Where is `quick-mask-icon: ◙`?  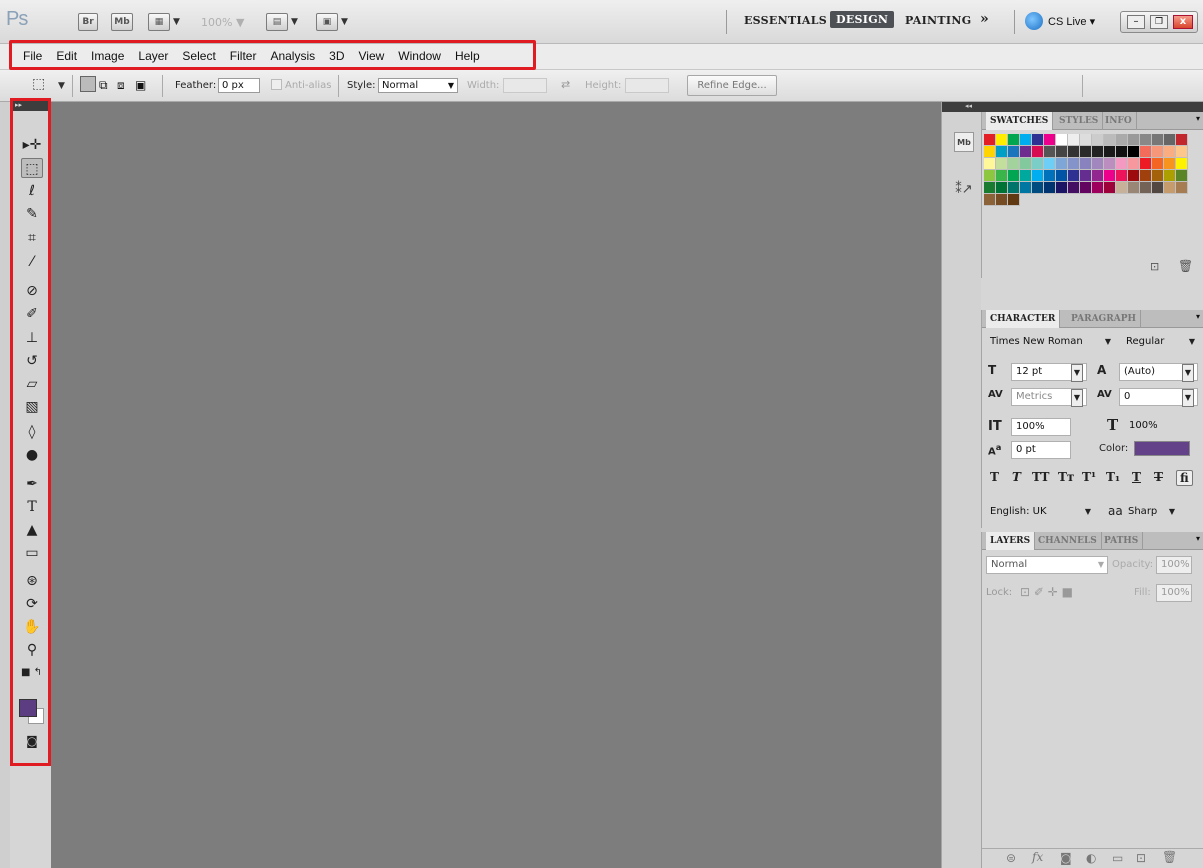
quick-mask-icon: ◙ is located at coordinates (32, 741).